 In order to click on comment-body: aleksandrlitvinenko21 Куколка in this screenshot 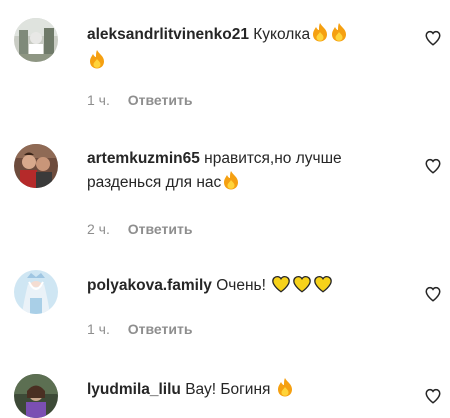, I will do `click(237, 49)`.